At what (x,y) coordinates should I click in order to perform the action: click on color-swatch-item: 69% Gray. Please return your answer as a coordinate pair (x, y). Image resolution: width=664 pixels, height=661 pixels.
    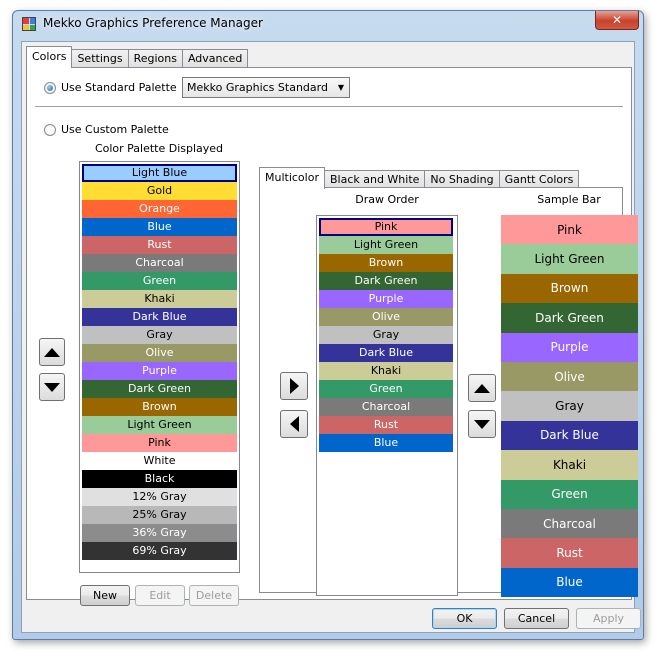
    Looking at the image, I should click on (159, 551).